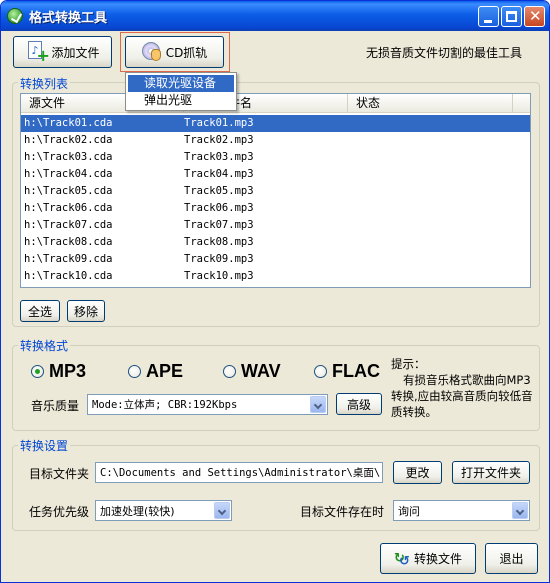 The image size is (550, 583). Describe the element at coordinates (44, 445) in the screenshot. I see `settings-group-label: 转换设置` at that location.